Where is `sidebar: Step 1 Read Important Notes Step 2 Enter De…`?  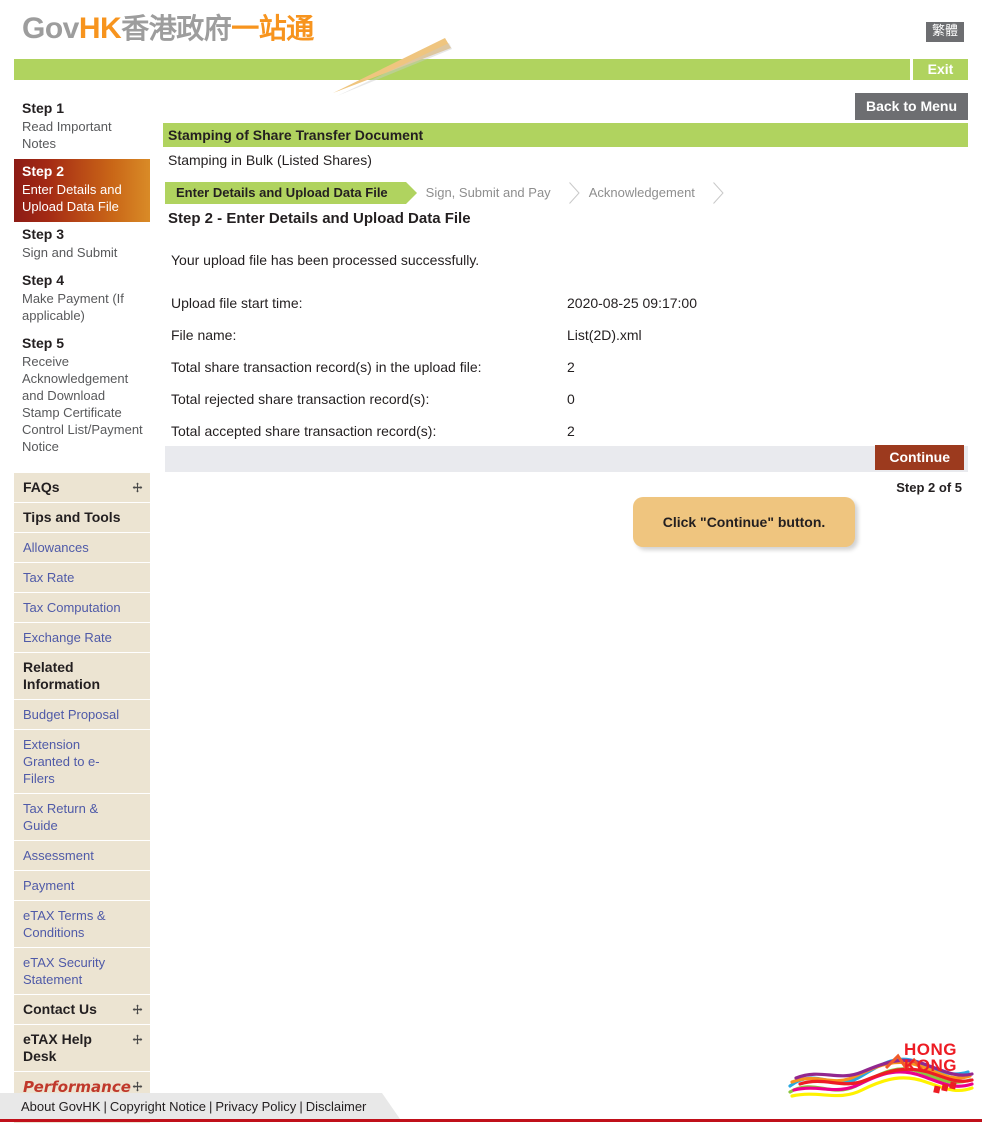 sidebar: Step 1 Read Important Notes Step 2 Enter De… is located at coordinates (82, 610).